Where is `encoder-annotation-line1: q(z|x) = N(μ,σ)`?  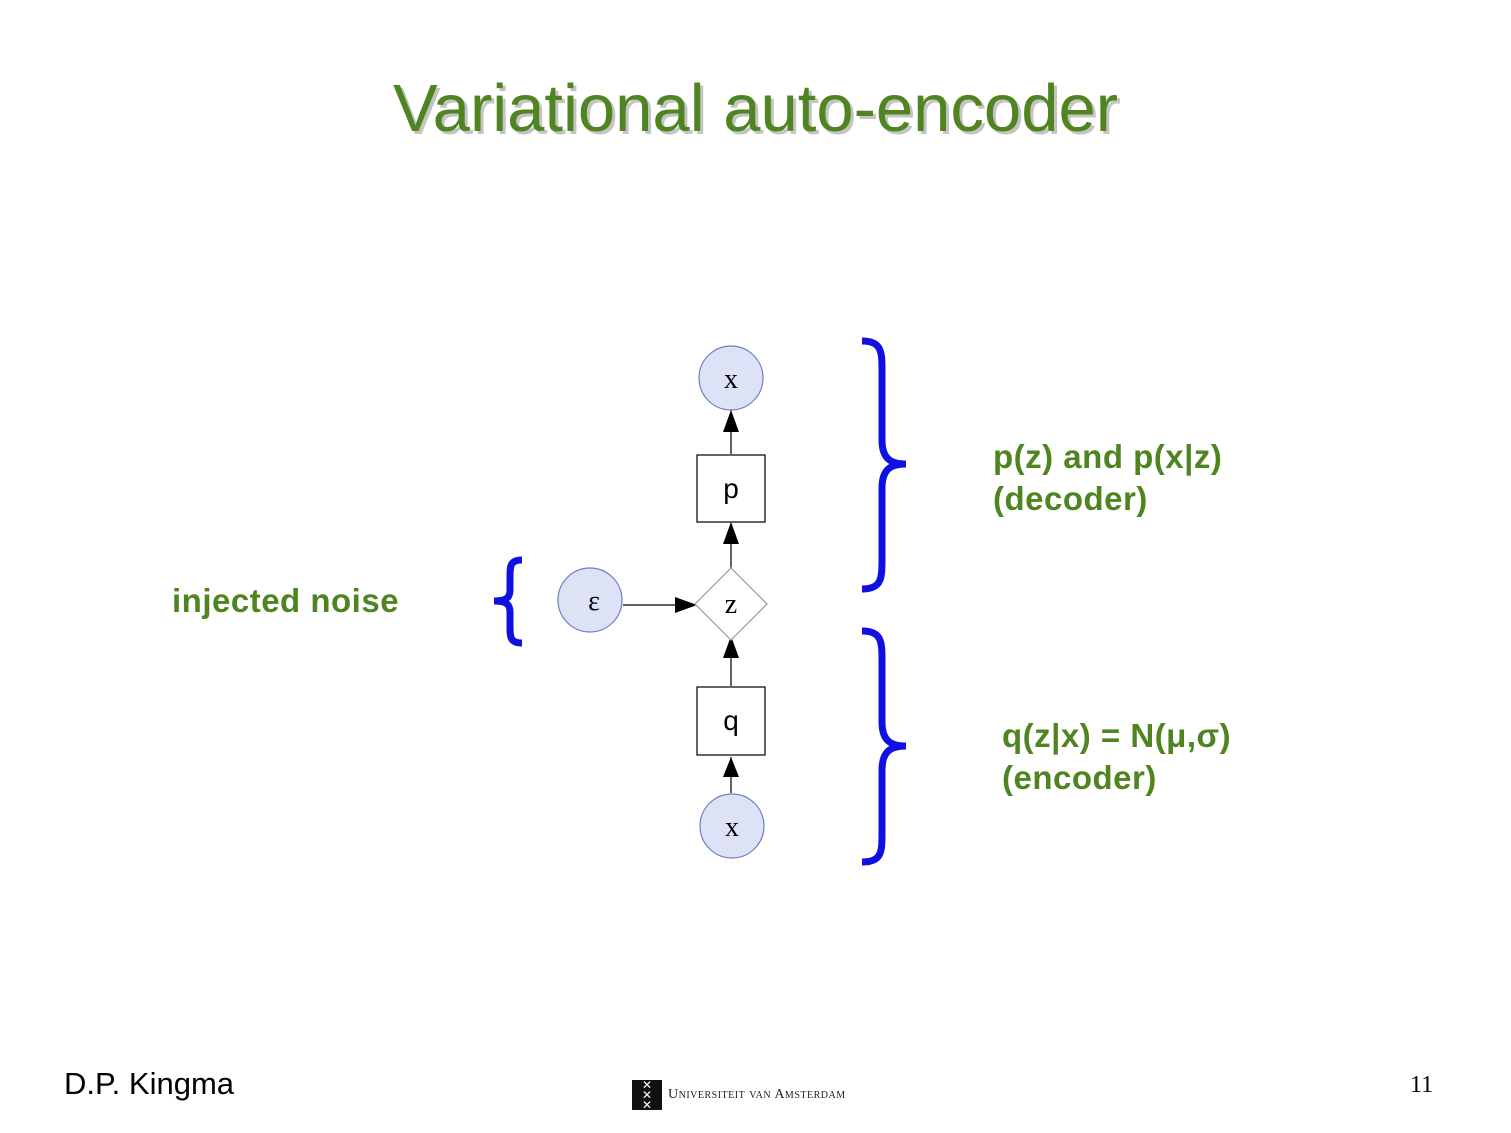
encoder-annotation-line1: q(z|x) = N(μ,σ) is located at coordinates (1117, 735).